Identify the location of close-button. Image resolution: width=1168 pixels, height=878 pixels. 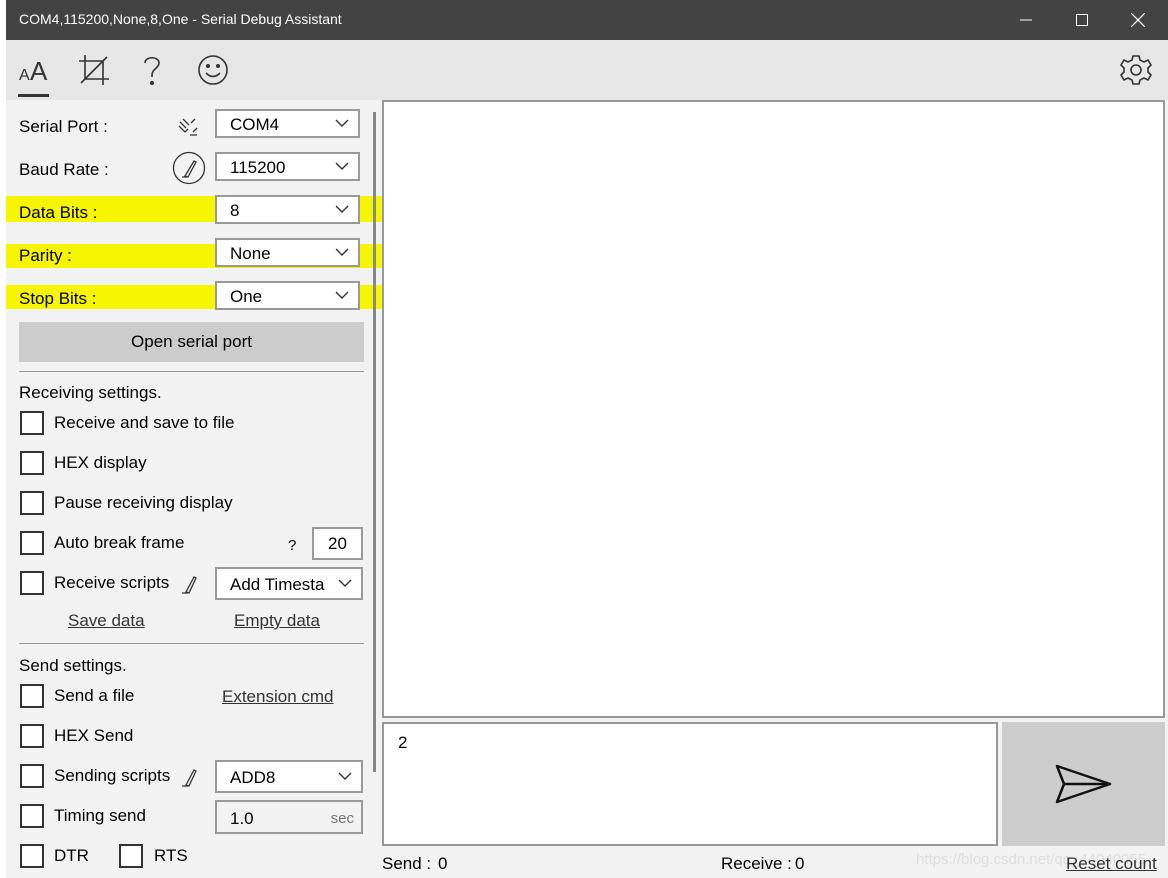
(1138, 20).